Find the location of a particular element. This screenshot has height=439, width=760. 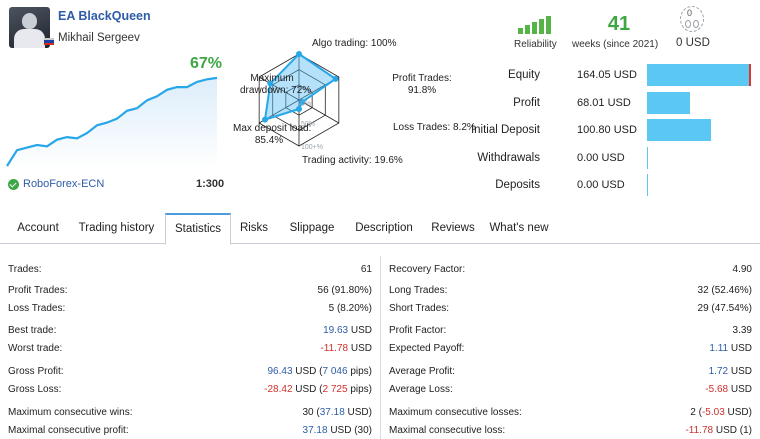

stat-value: -11.78 USD is located at coordinates (346, 349).